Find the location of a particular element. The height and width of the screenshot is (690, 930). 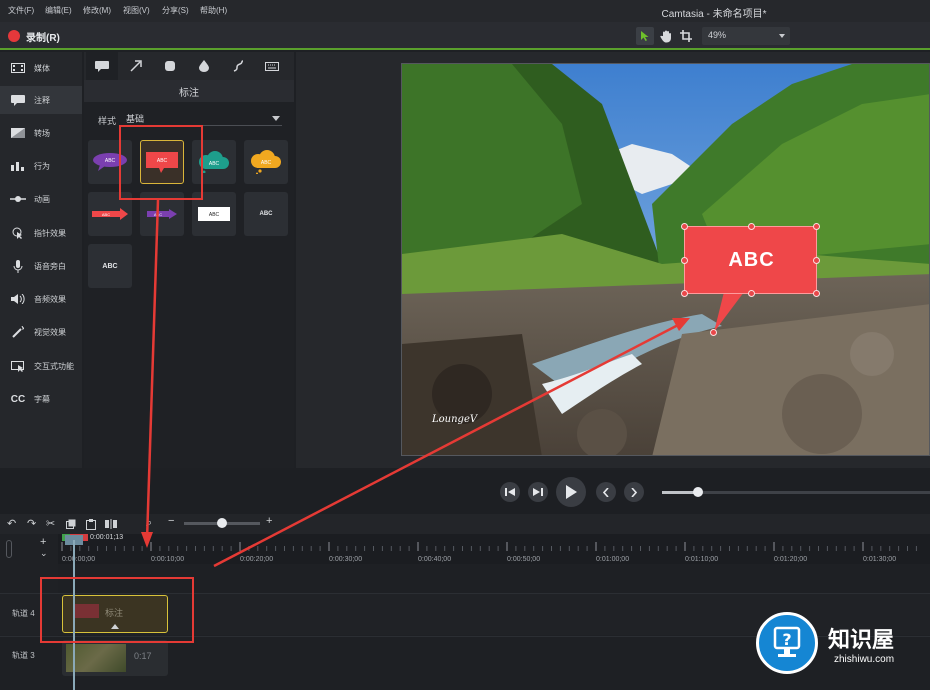

playbar-spacer is located at coordinates (148, 492).